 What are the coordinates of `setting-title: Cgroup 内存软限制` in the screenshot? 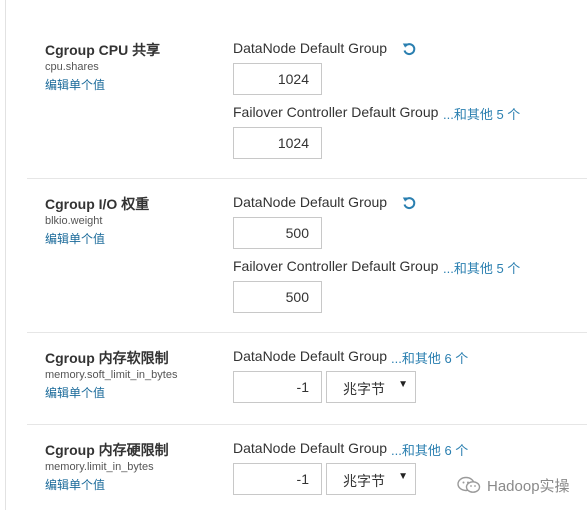 It's located at (107, 358).